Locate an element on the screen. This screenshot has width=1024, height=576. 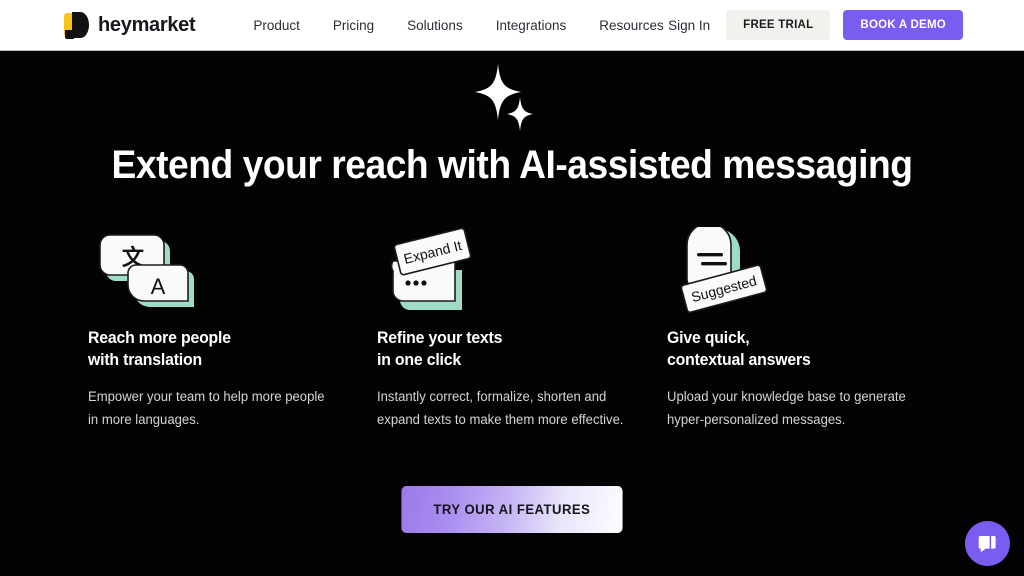
book-demo-button: BOOK A DEMO is located at coordinates (903, 25).